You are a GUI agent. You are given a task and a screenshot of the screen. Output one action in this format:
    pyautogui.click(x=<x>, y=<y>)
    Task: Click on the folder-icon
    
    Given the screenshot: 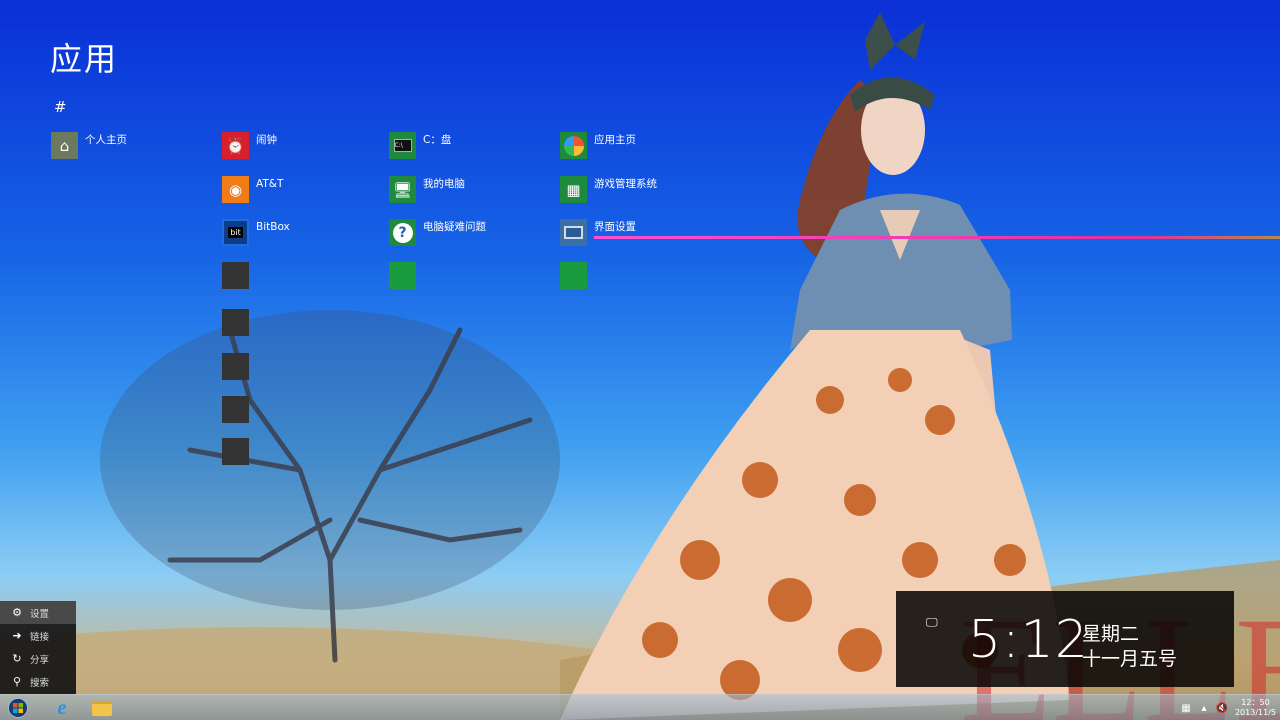 What is the action you would take?
    pyautogui.click(x=102, y=708)
    